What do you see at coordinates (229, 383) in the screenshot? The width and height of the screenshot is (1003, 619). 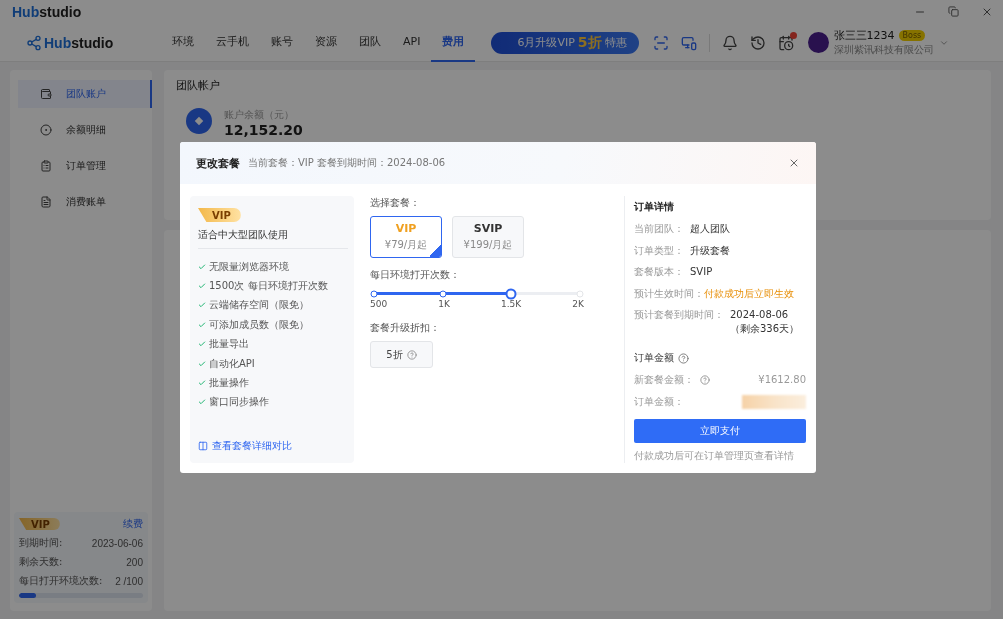 I see `feature-text: 批量操作` at bounding box center [229, 383].